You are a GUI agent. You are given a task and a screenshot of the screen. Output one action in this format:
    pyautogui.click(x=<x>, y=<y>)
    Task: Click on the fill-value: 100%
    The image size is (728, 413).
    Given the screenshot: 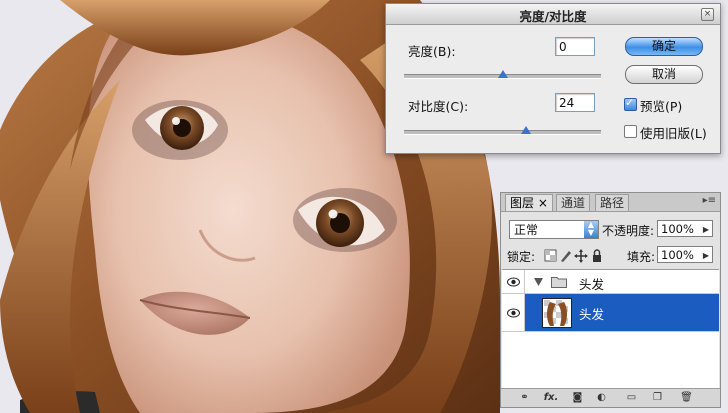 What is the action you would take?
    pyautogui.click(x=677, y=255)
    